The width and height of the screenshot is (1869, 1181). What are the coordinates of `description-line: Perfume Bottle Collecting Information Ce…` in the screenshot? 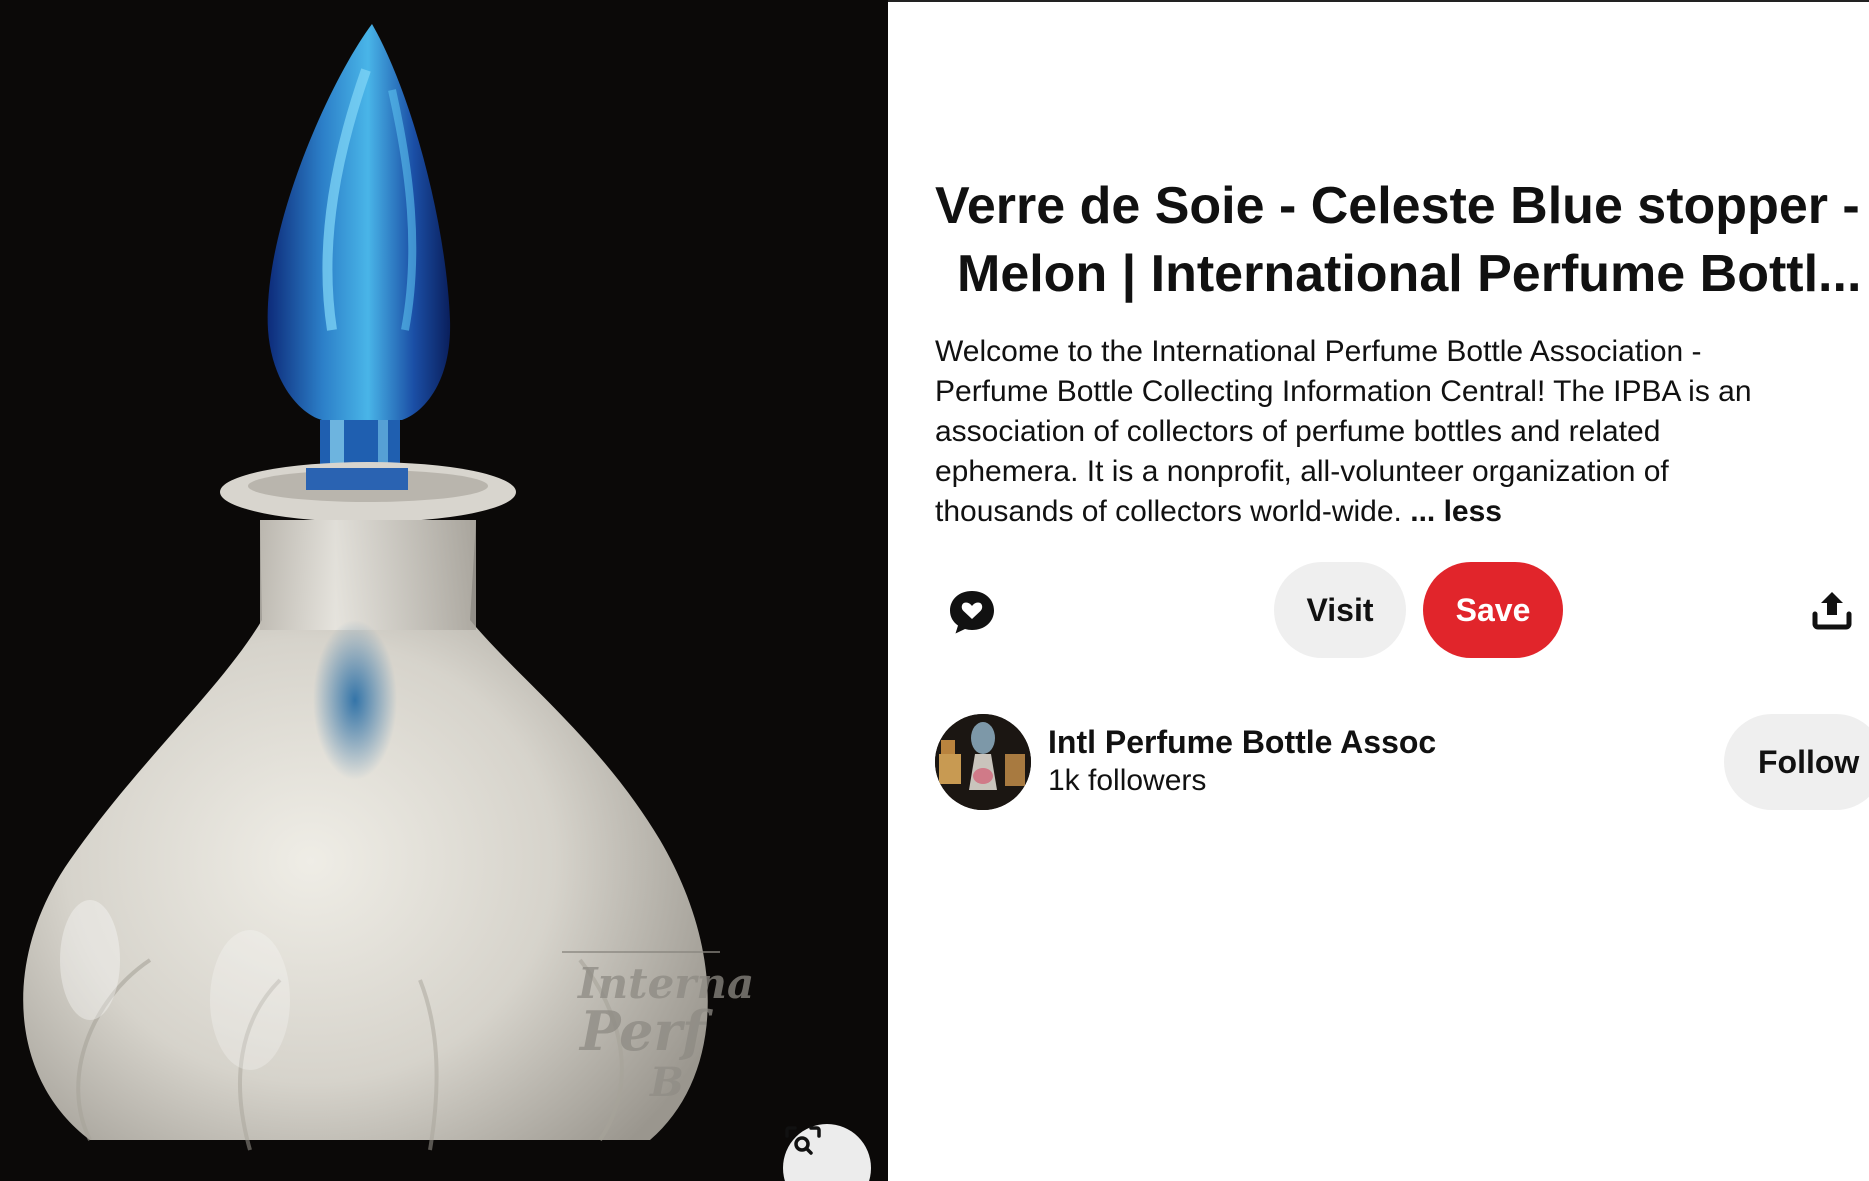 It's located at (1343, 391).